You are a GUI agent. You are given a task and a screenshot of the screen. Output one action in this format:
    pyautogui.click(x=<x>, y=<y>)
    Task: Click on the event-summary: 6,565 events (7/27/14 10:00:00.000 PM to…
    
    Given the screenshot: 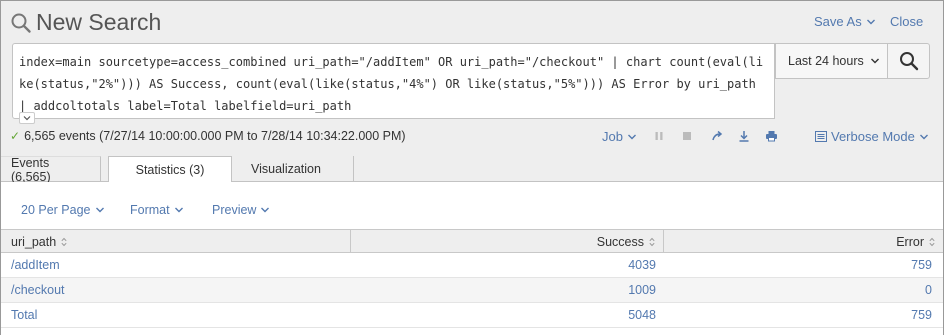 What is the action you would take?
    pyautogui.click(x=215, y=136)
    